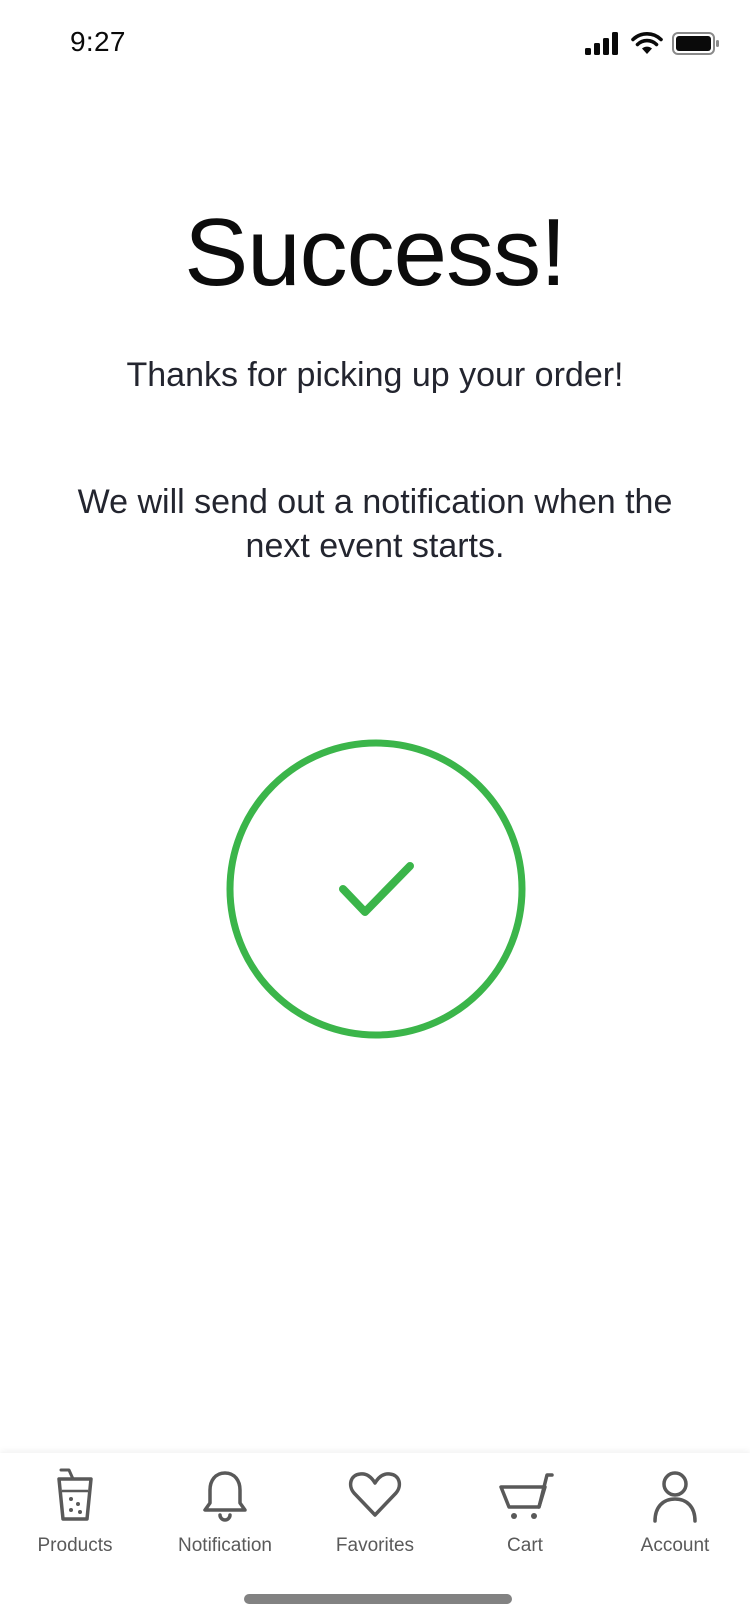 The width and height of the screenshot is (750, 1624). Describe the element at coordinates (675, 1495) in the screenshot. I see `user-icon` at that location.